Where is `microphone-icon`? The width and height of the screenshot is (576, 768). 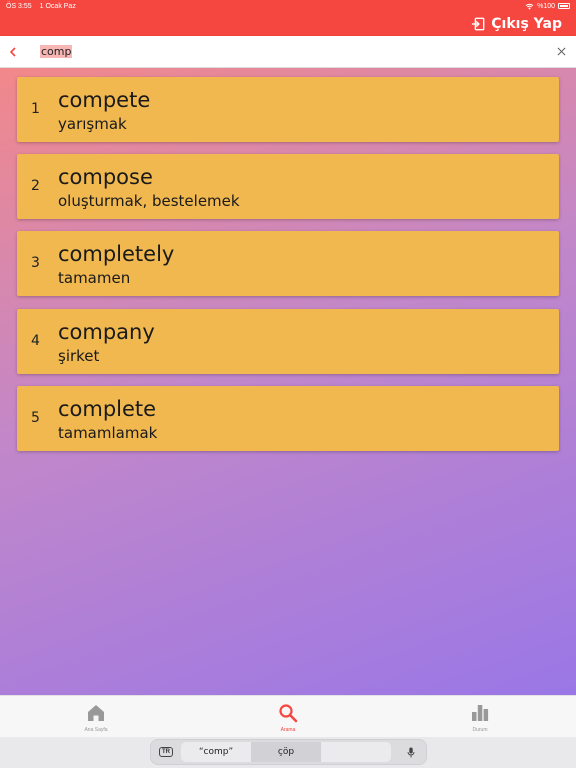 microphone-icon is located at coordinates (411, 752).